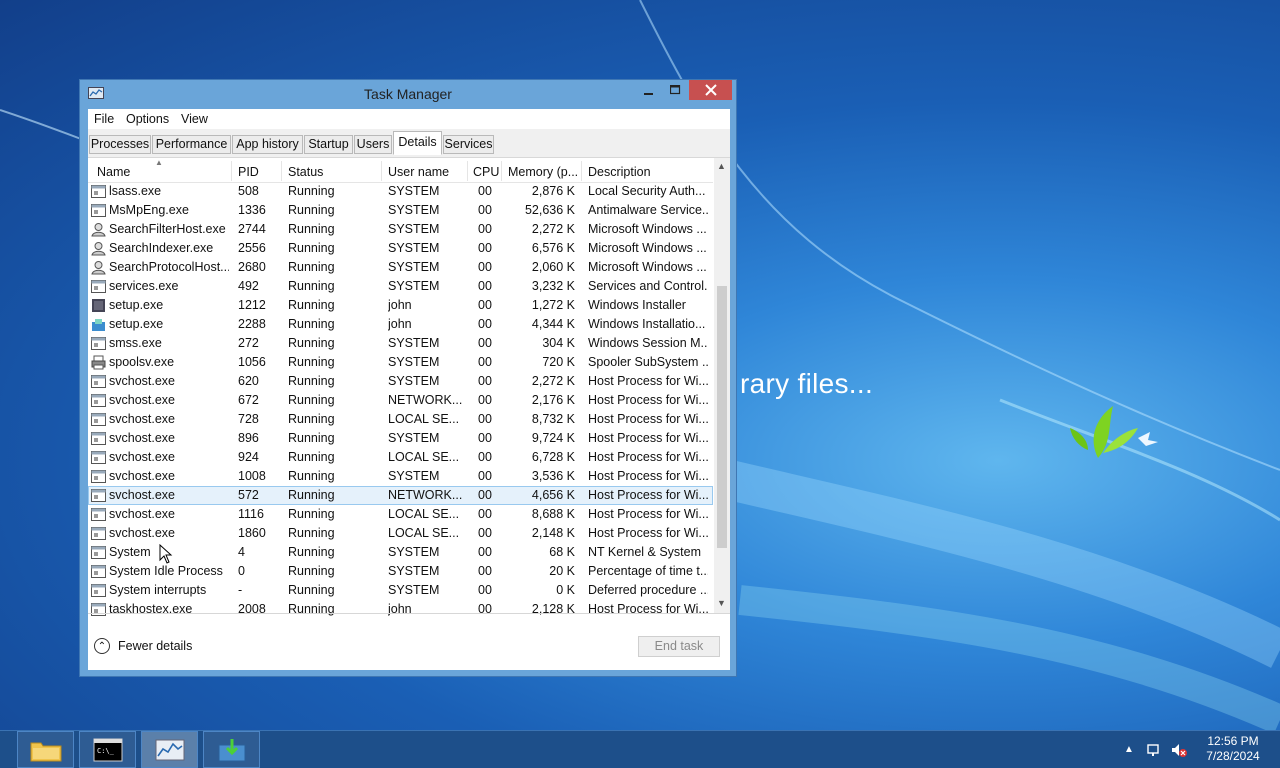 This screenshot has height=768, width=1280. I want to click on maximize-button, so click(675, 90).